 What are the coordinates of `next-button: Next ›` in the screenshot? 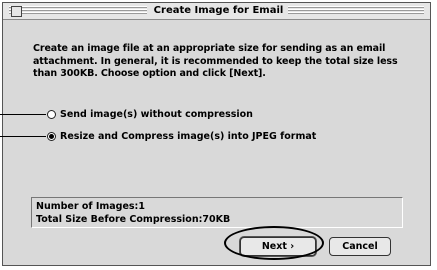 It's located at (278, 246).